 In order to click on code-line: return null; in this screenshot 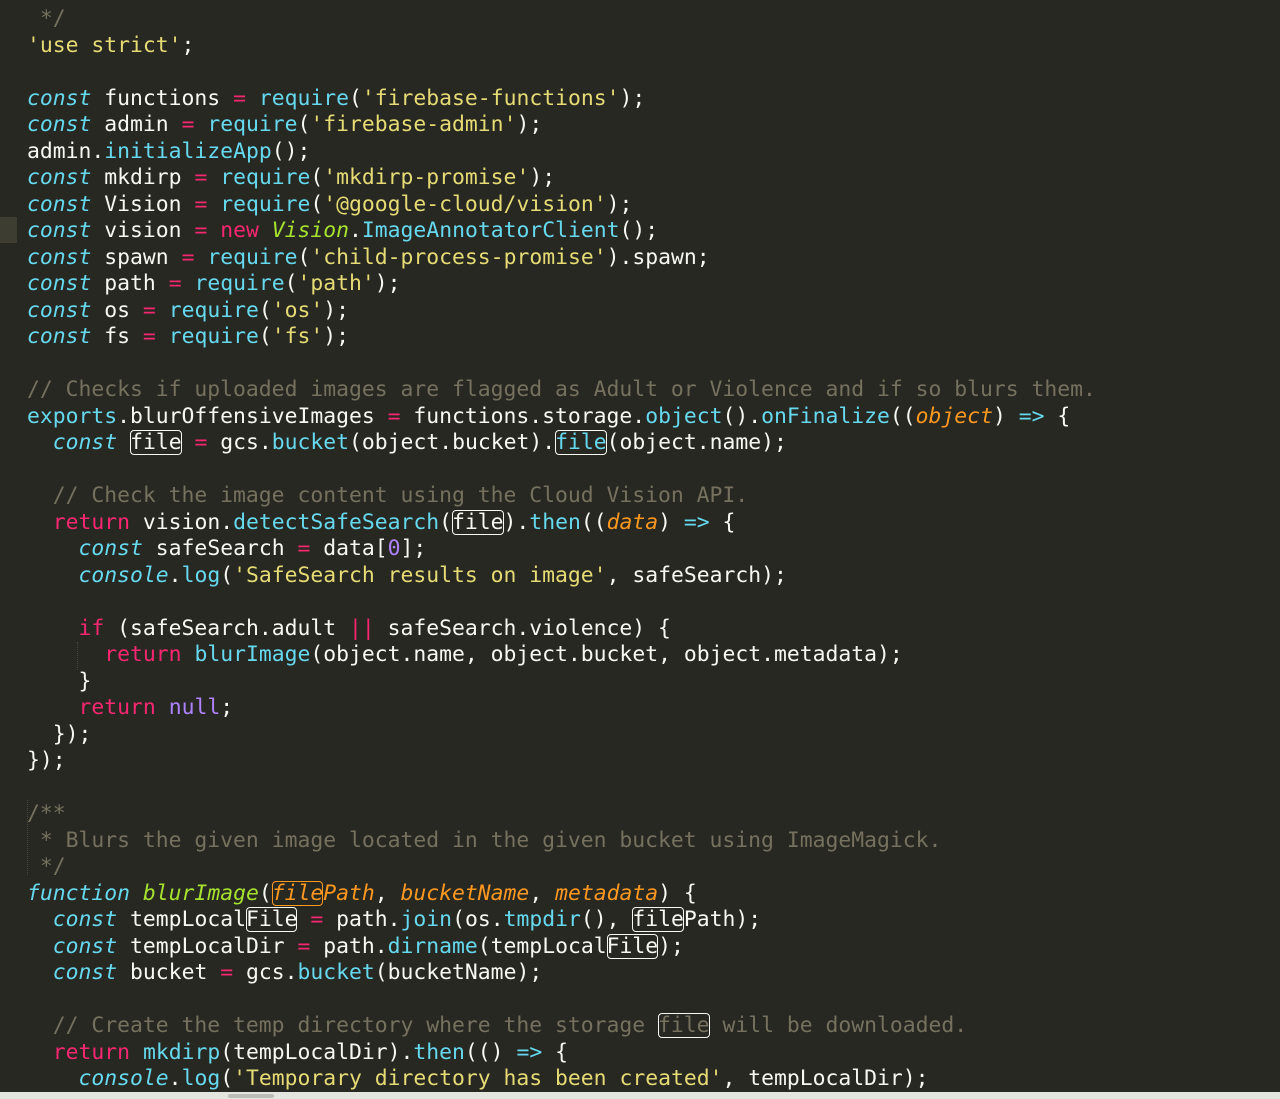, I will do `click(561, 708)`.